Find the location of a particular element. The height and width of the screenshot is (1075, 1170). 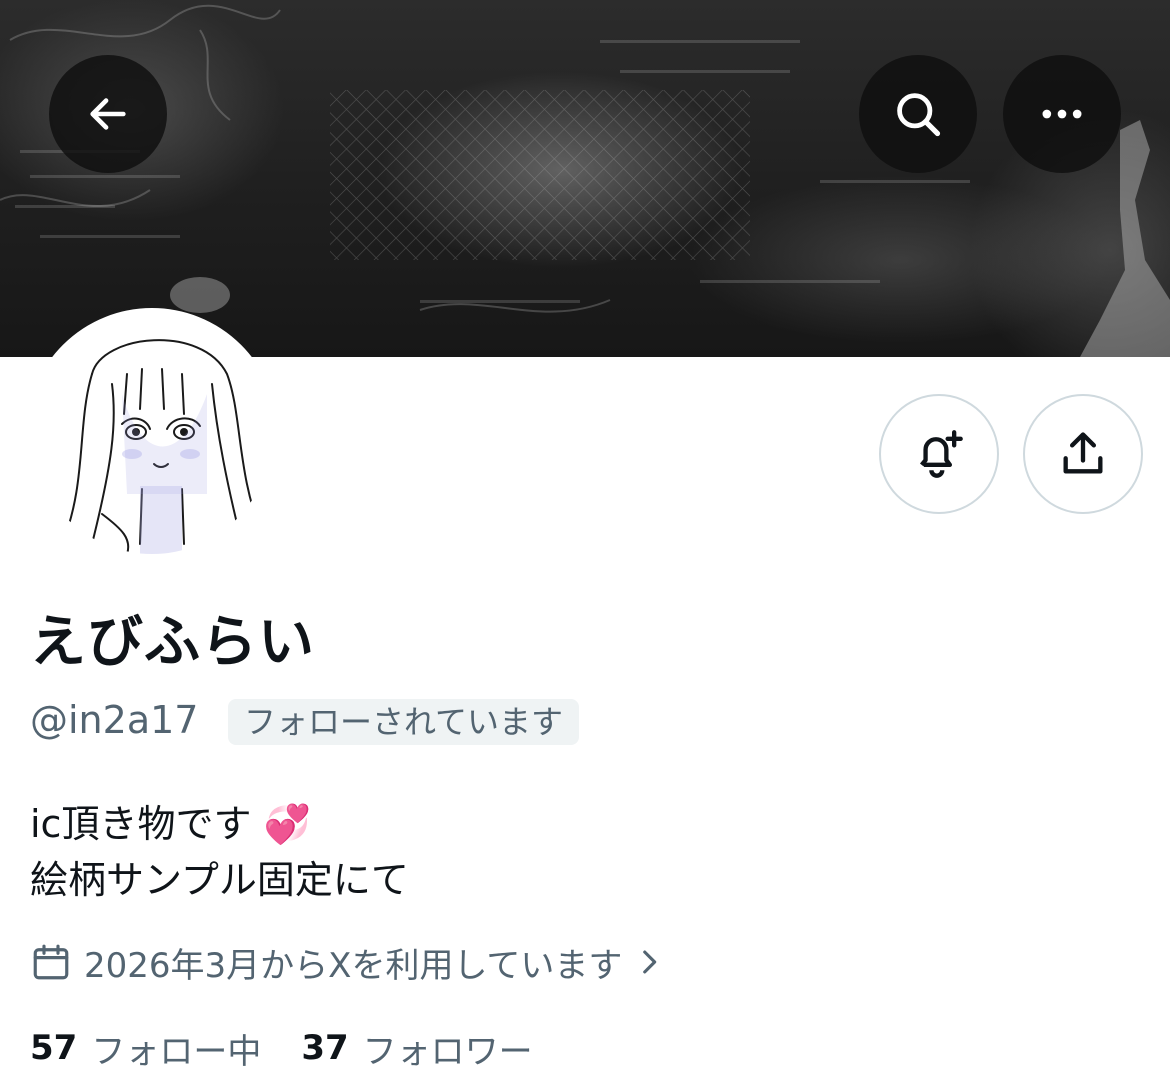

joined-date: 2026年3月からXを利用しています is located at coordinates (348, 962).